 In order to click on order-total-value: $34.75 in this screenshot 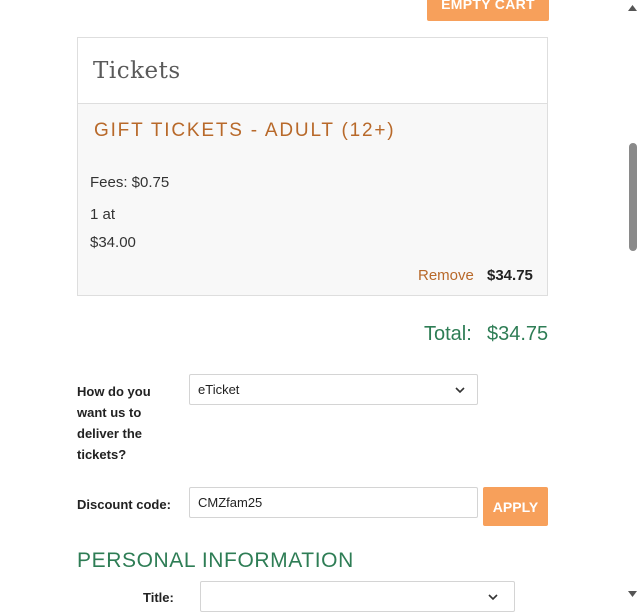, I will do `click(518, 334)`.